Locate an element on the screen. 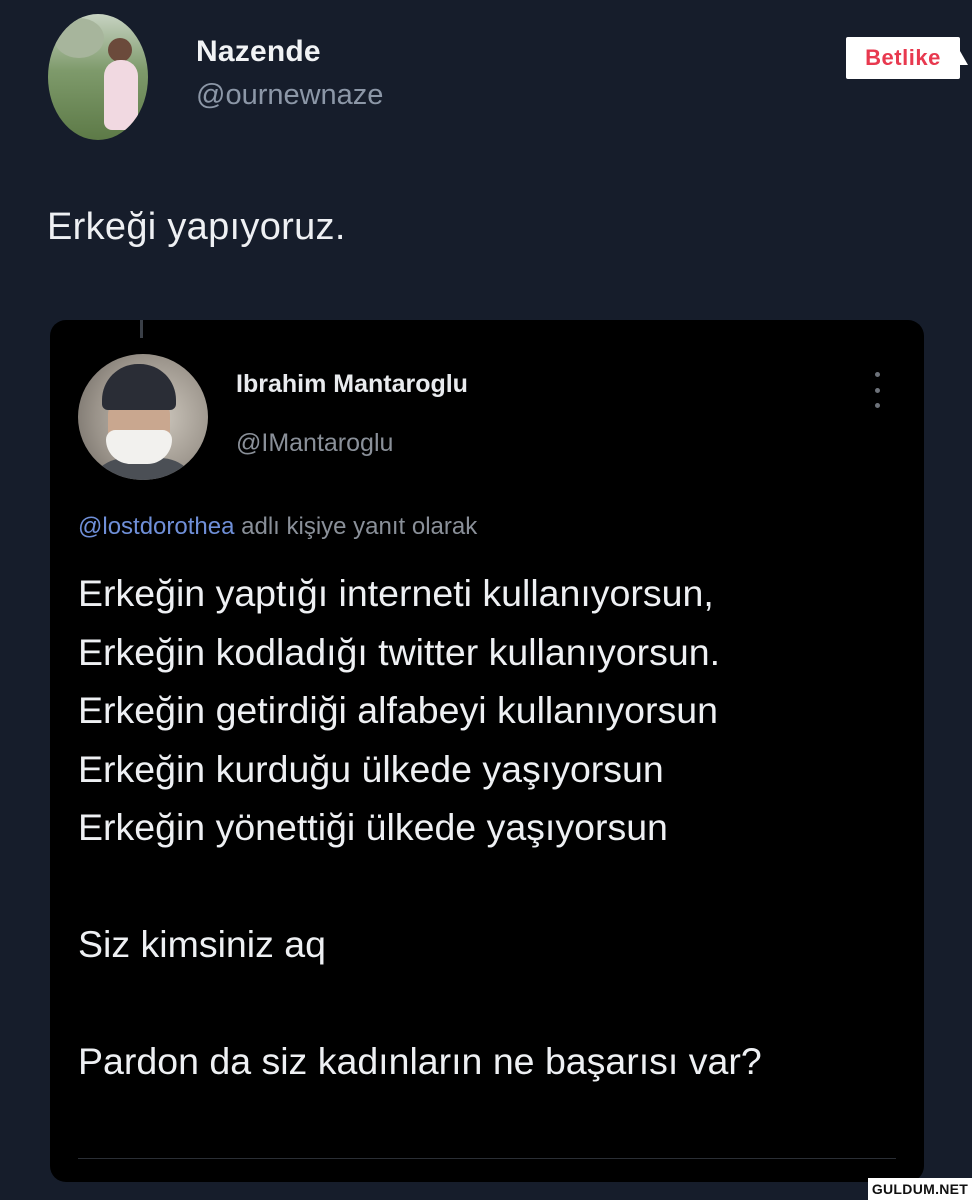 This screenshot has width=972, height=1200. card-divider is located at coordinates (487, 1158).